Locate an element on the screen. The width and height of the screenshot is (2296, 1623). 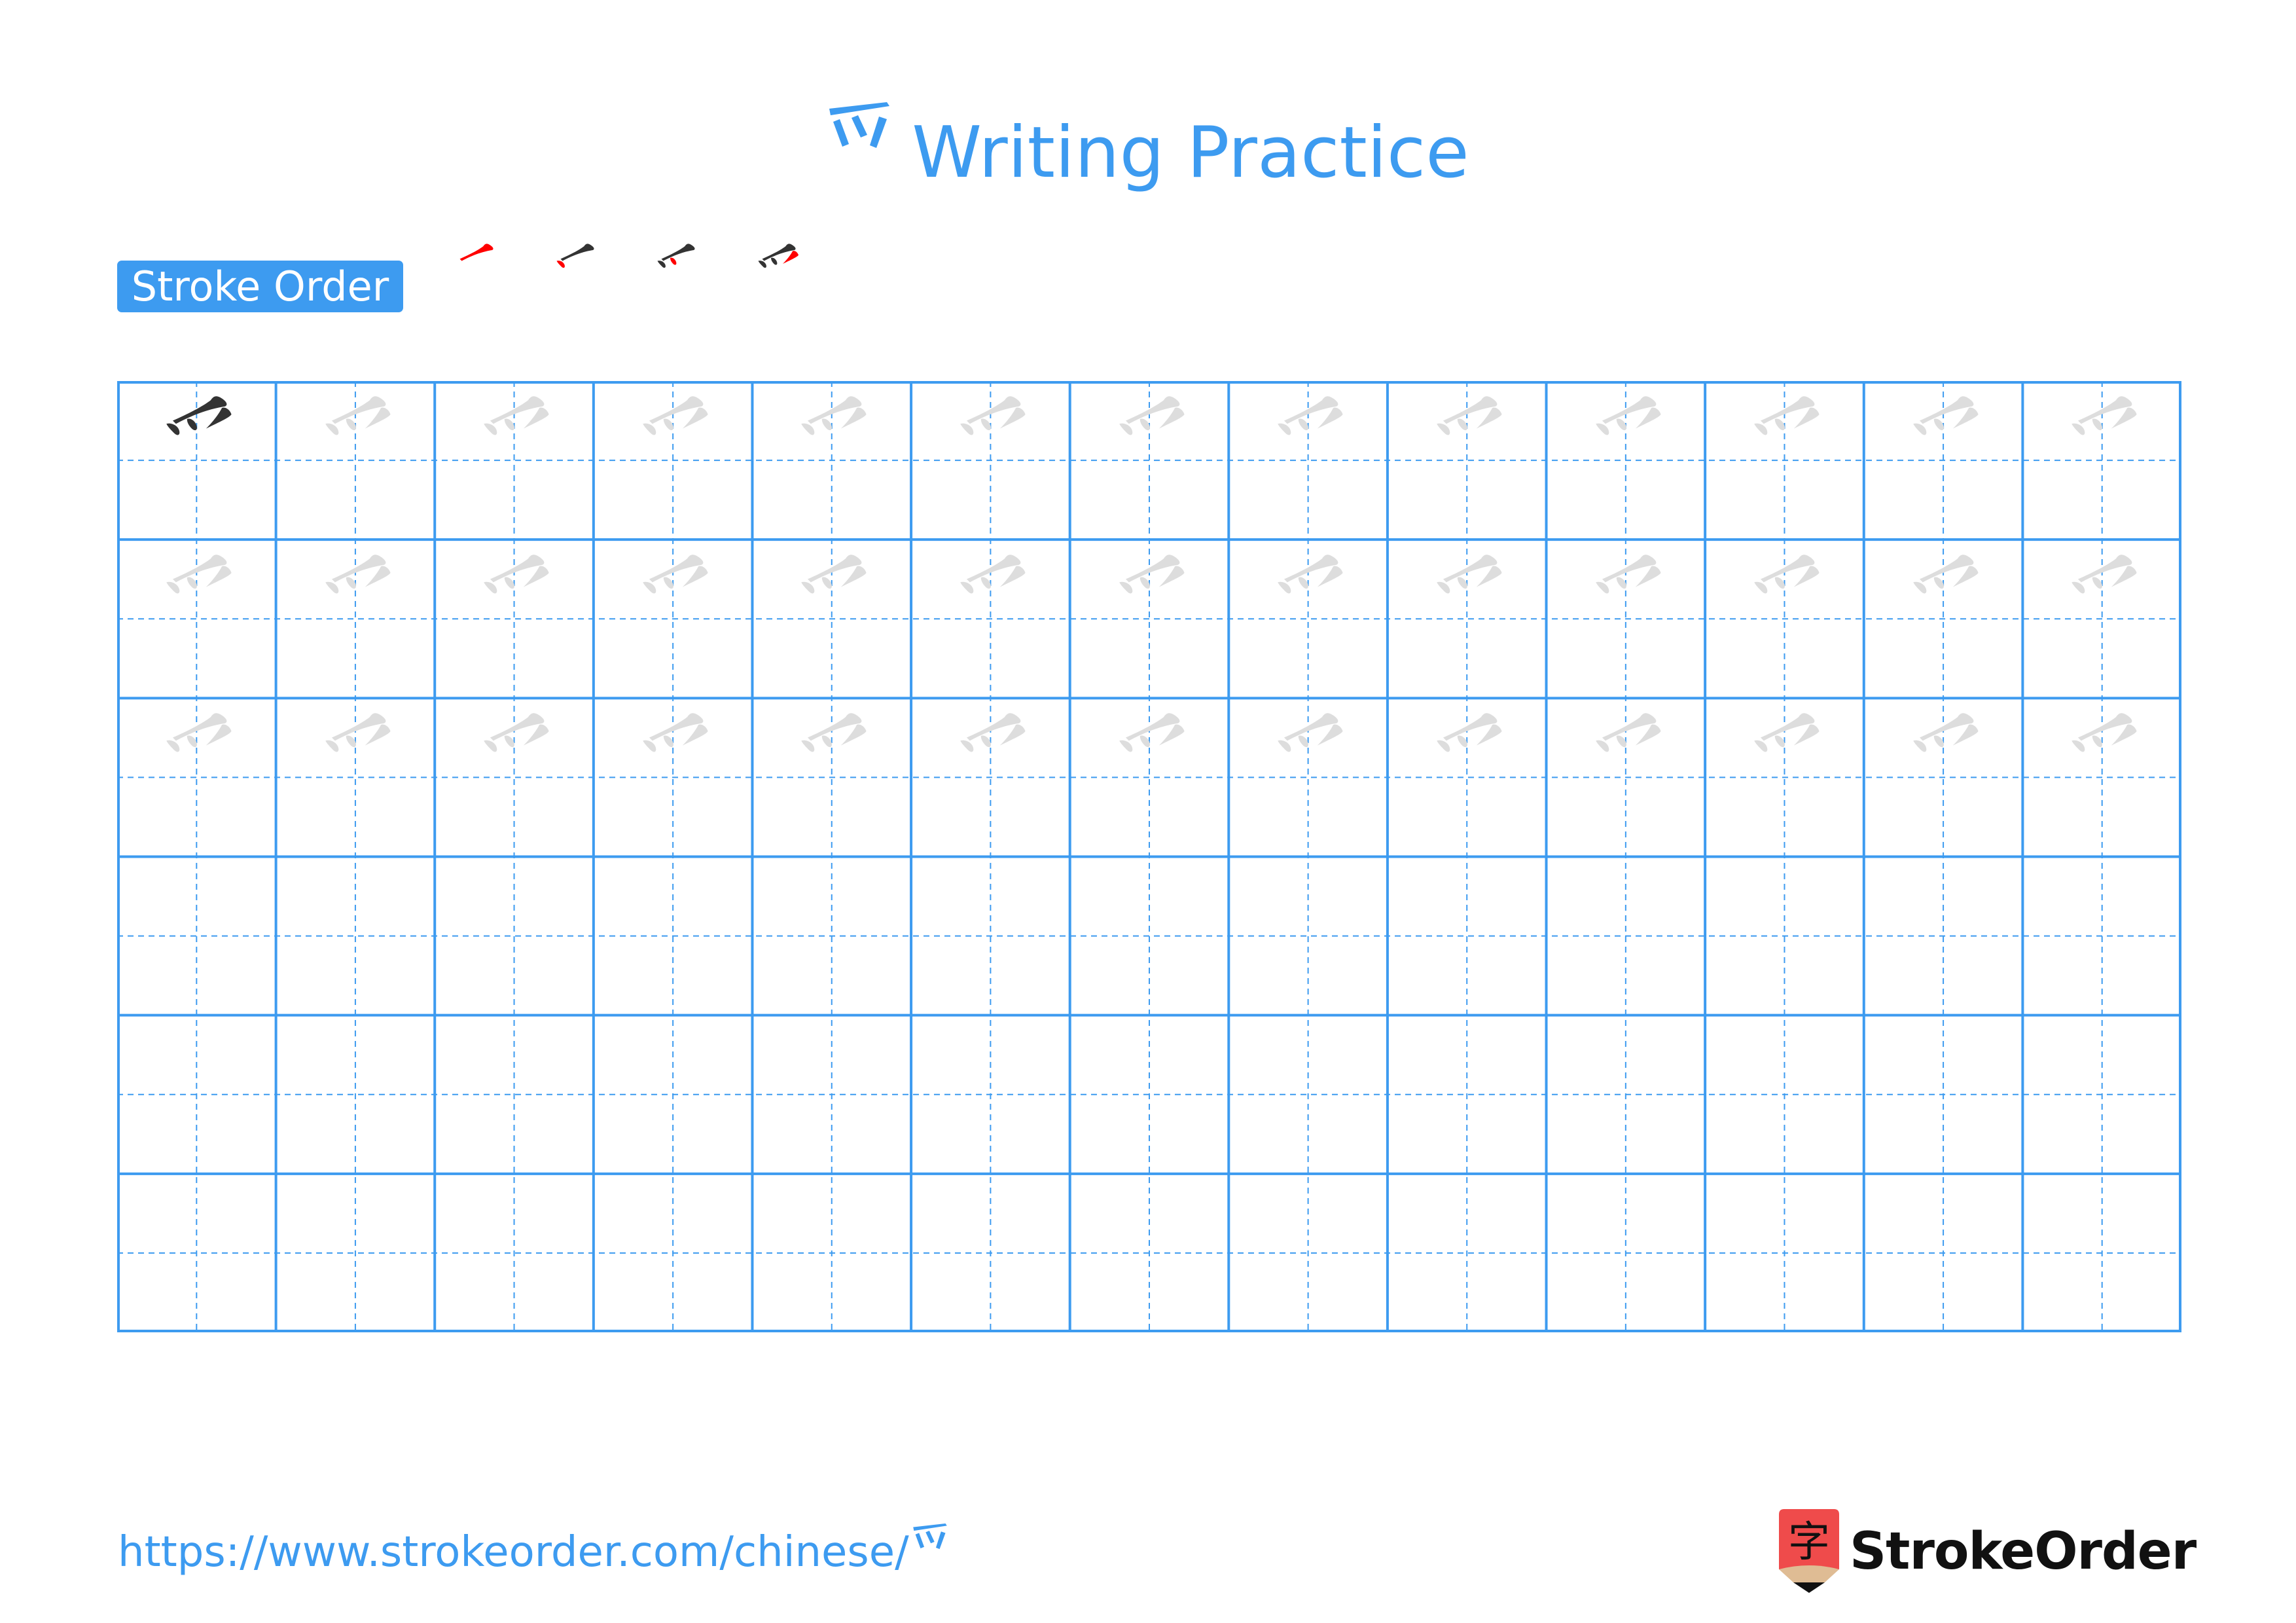
stroke-step-2-image is located at coordinates (575, 256).